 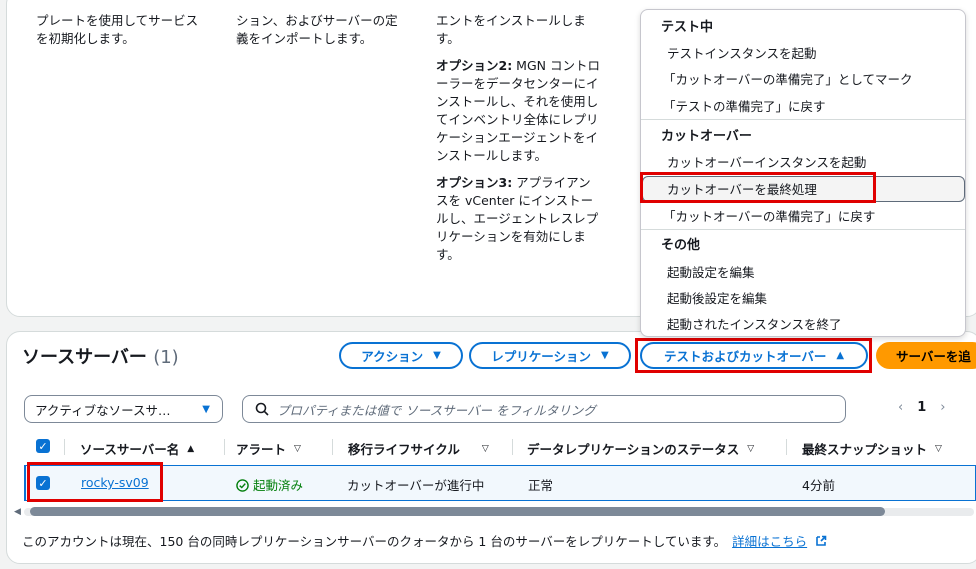 I want to click on external-link-icon, so click(x=821, y=540).